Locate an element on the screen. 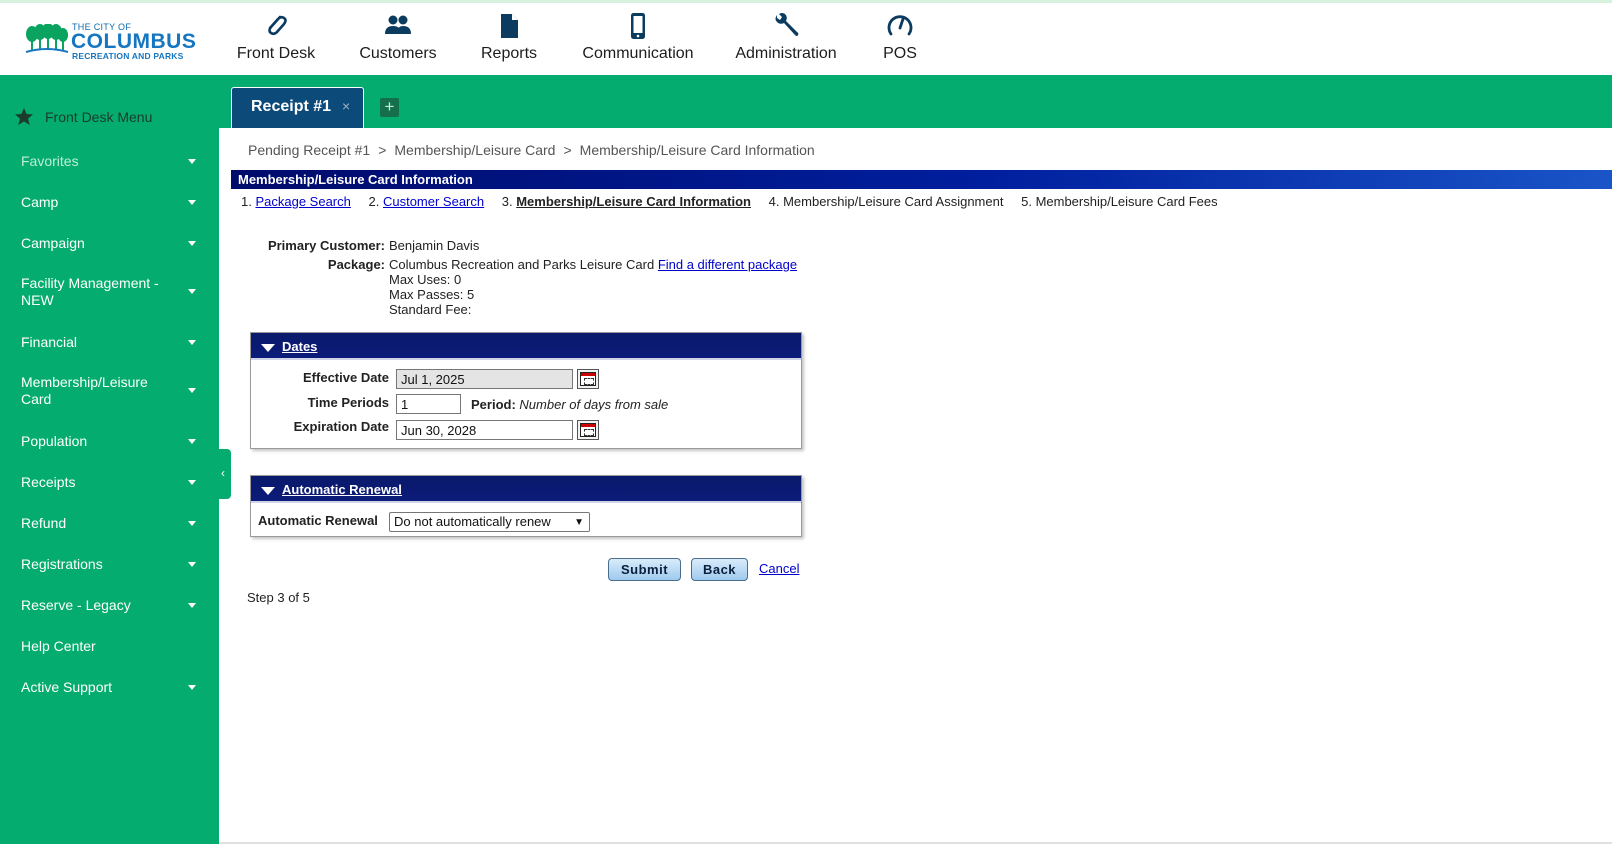  submit-button: Submit is located at coordinates (644, 569).